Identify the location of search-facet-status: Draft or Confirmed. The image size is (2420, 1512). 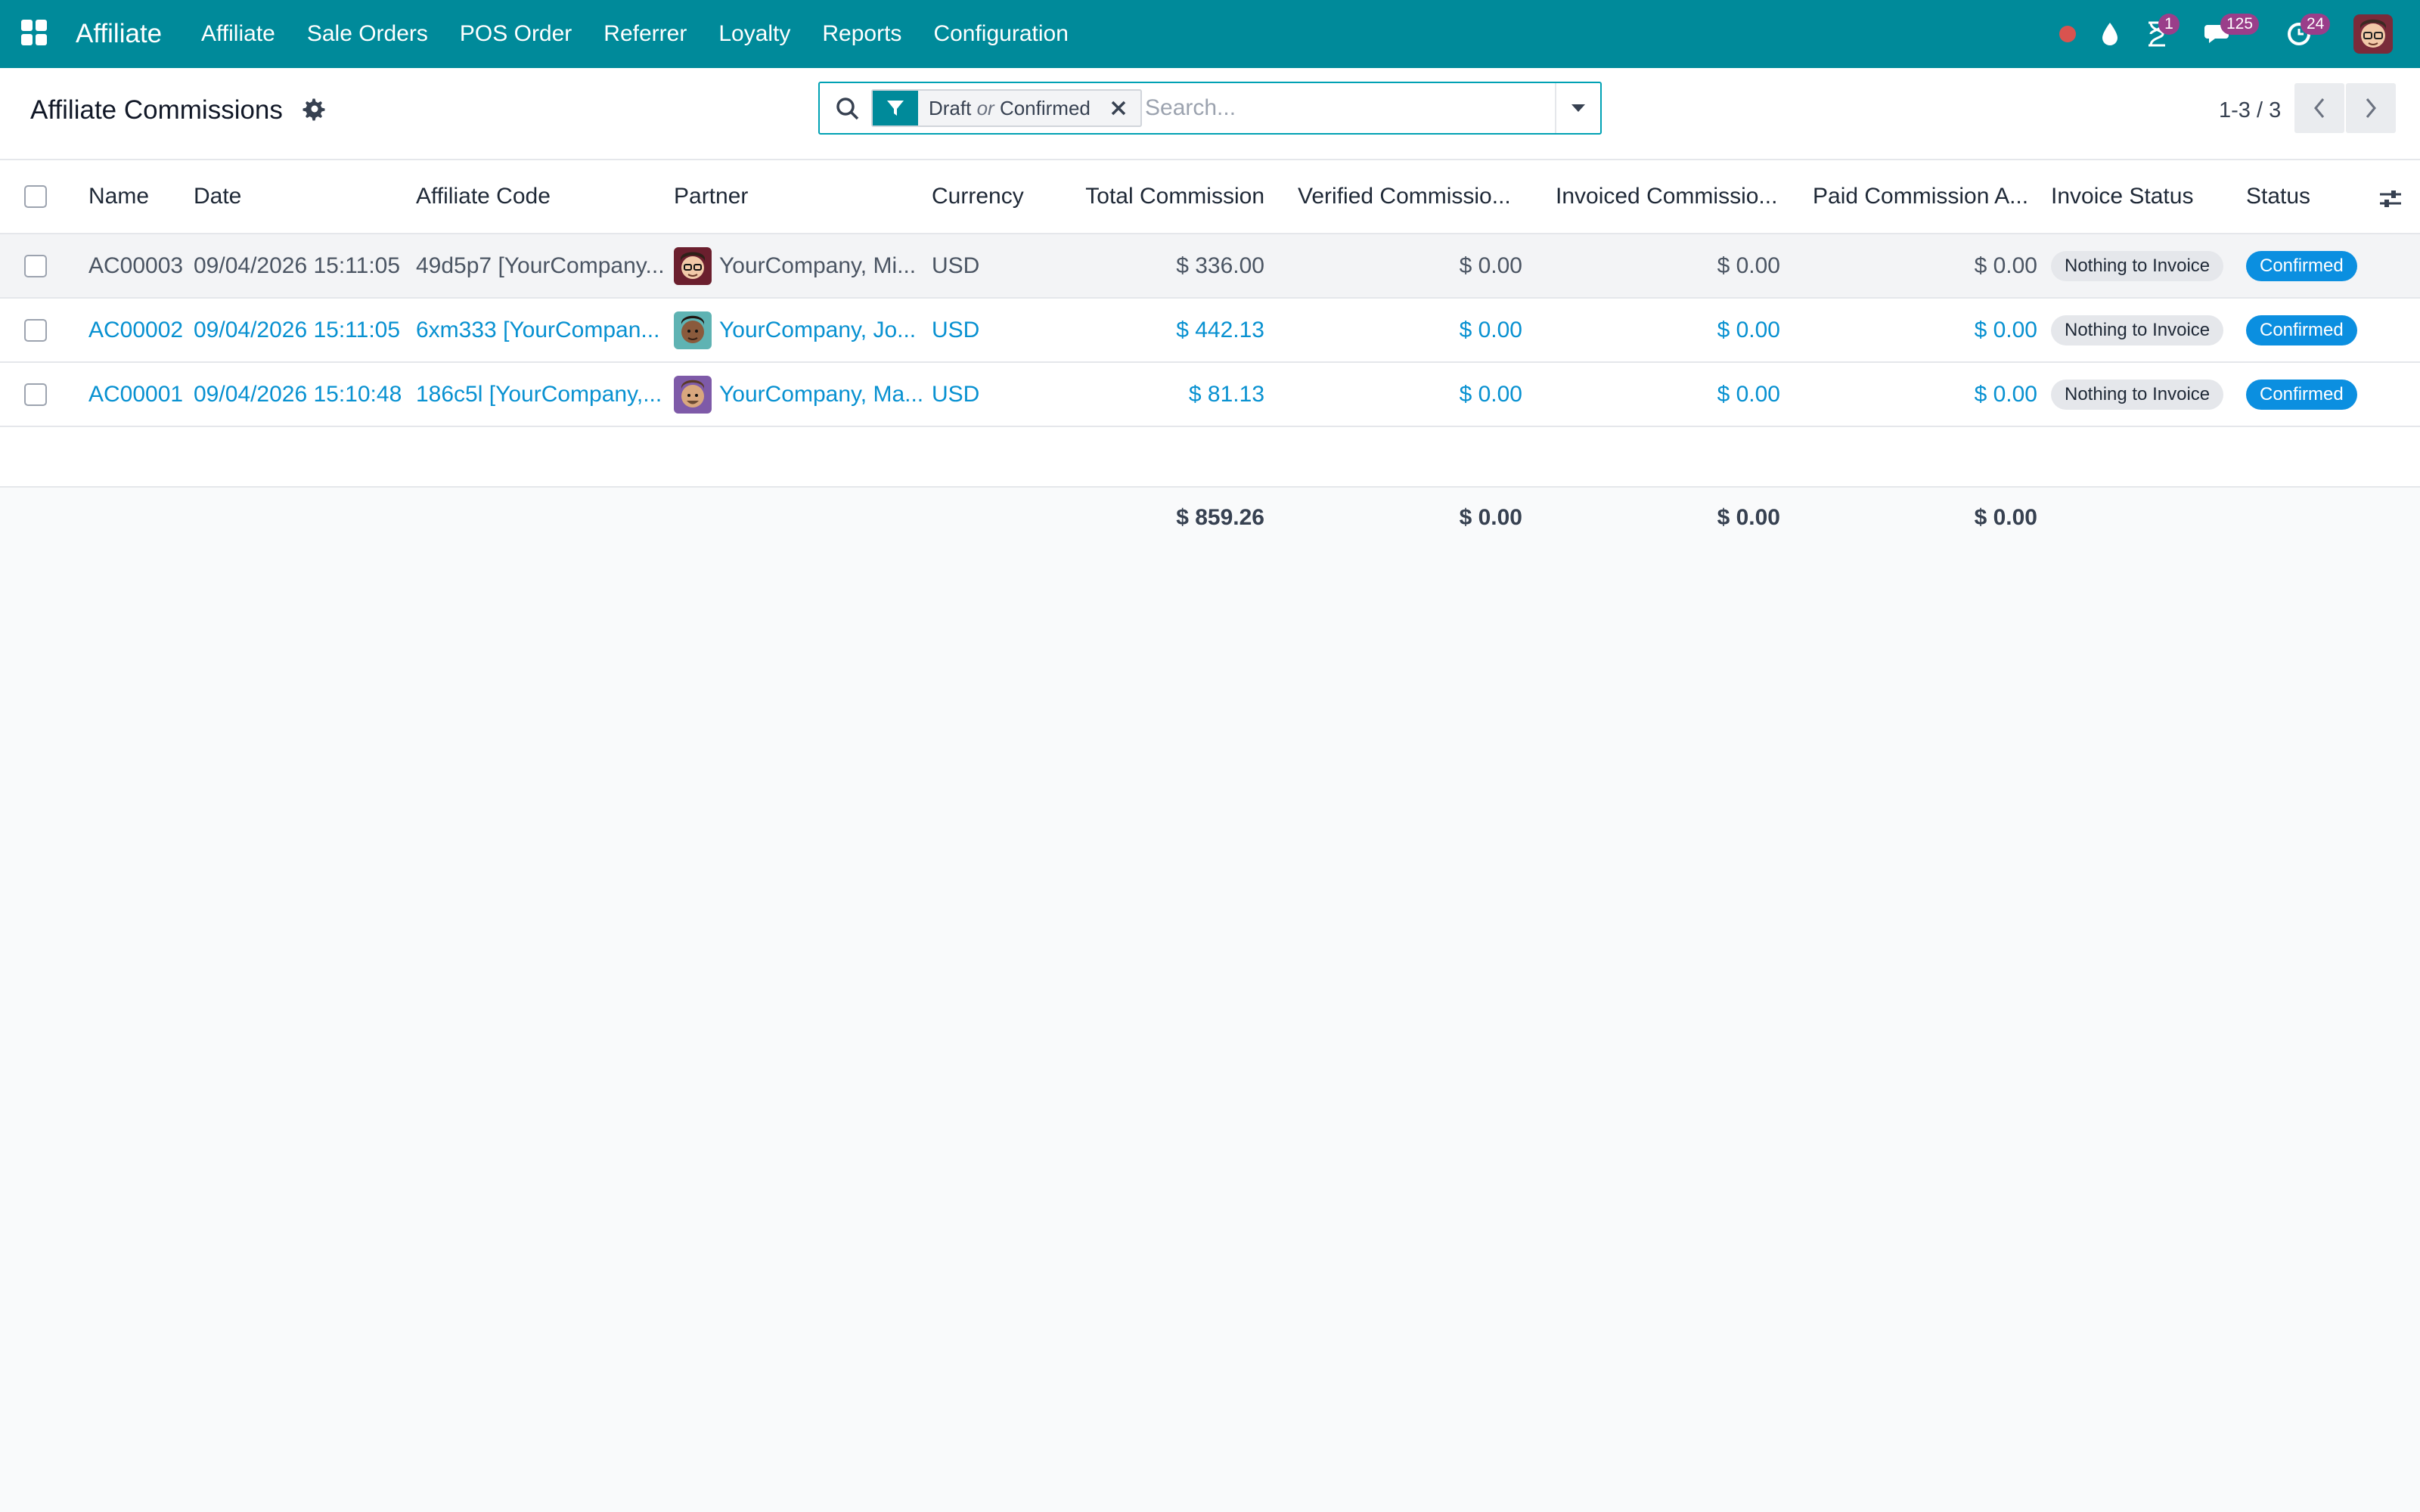
(1006, 108).